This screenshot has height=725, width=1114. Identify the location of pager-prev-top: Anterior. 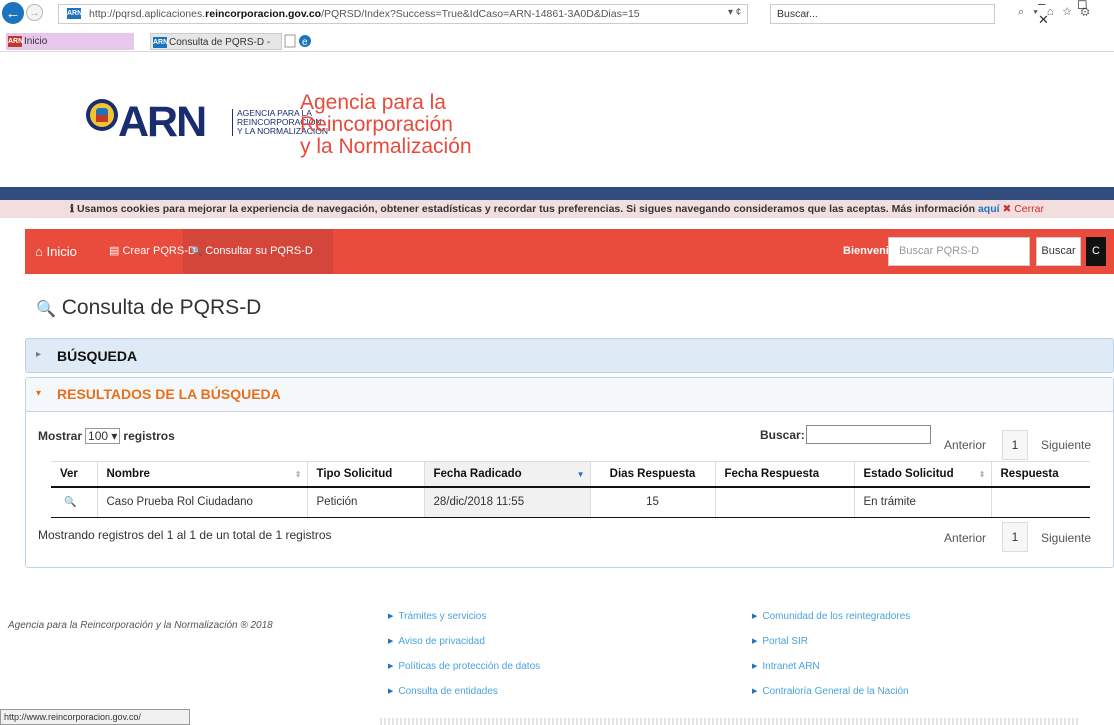
(965, 445).